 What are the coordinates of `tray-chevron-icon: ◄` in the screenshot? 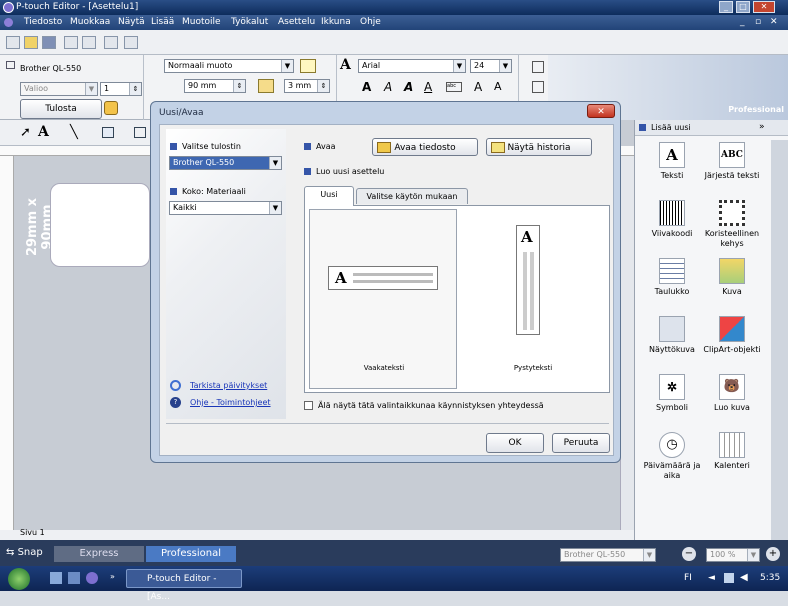 It's located at (711, 578).